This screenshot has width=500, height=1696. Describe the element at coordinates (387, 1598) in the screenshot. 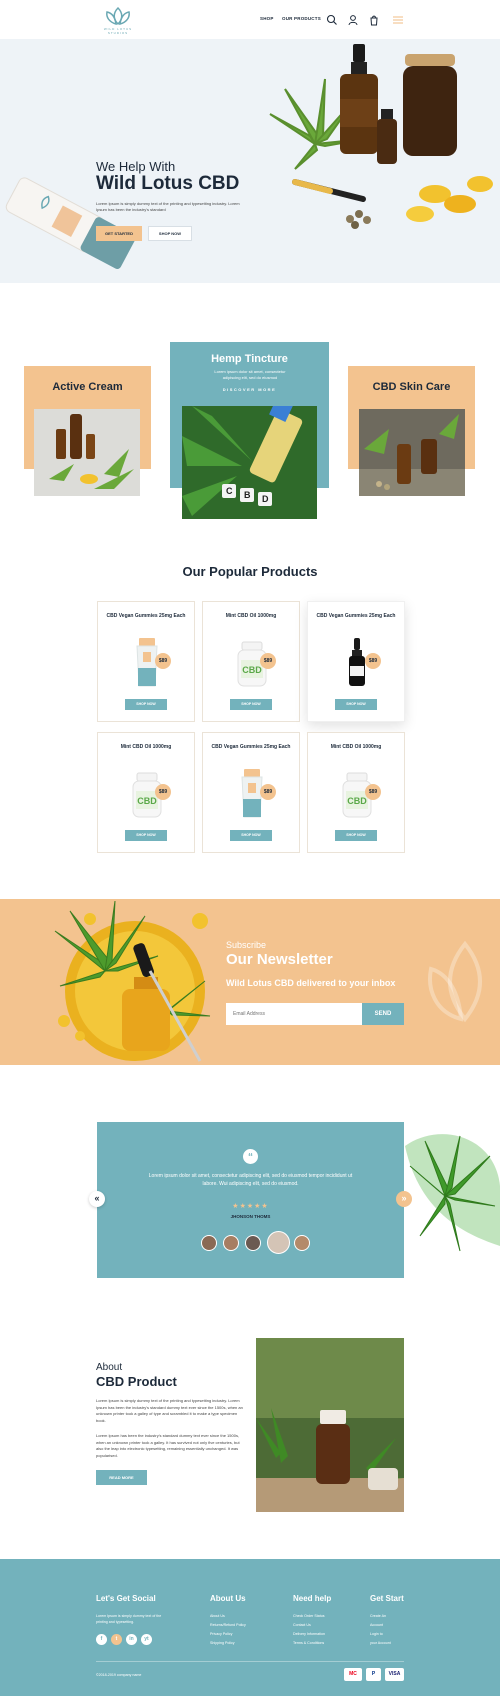

I see `footer-heading: Get Start` at that location.